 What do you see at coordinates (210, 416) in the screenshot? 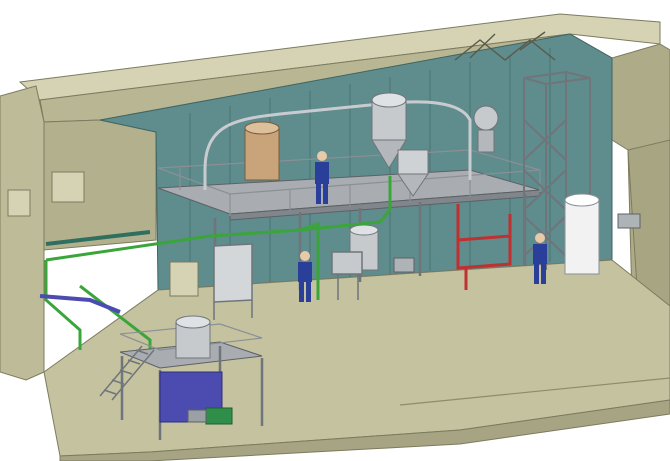
I see `green-motor` at bounding box center [210, 416].